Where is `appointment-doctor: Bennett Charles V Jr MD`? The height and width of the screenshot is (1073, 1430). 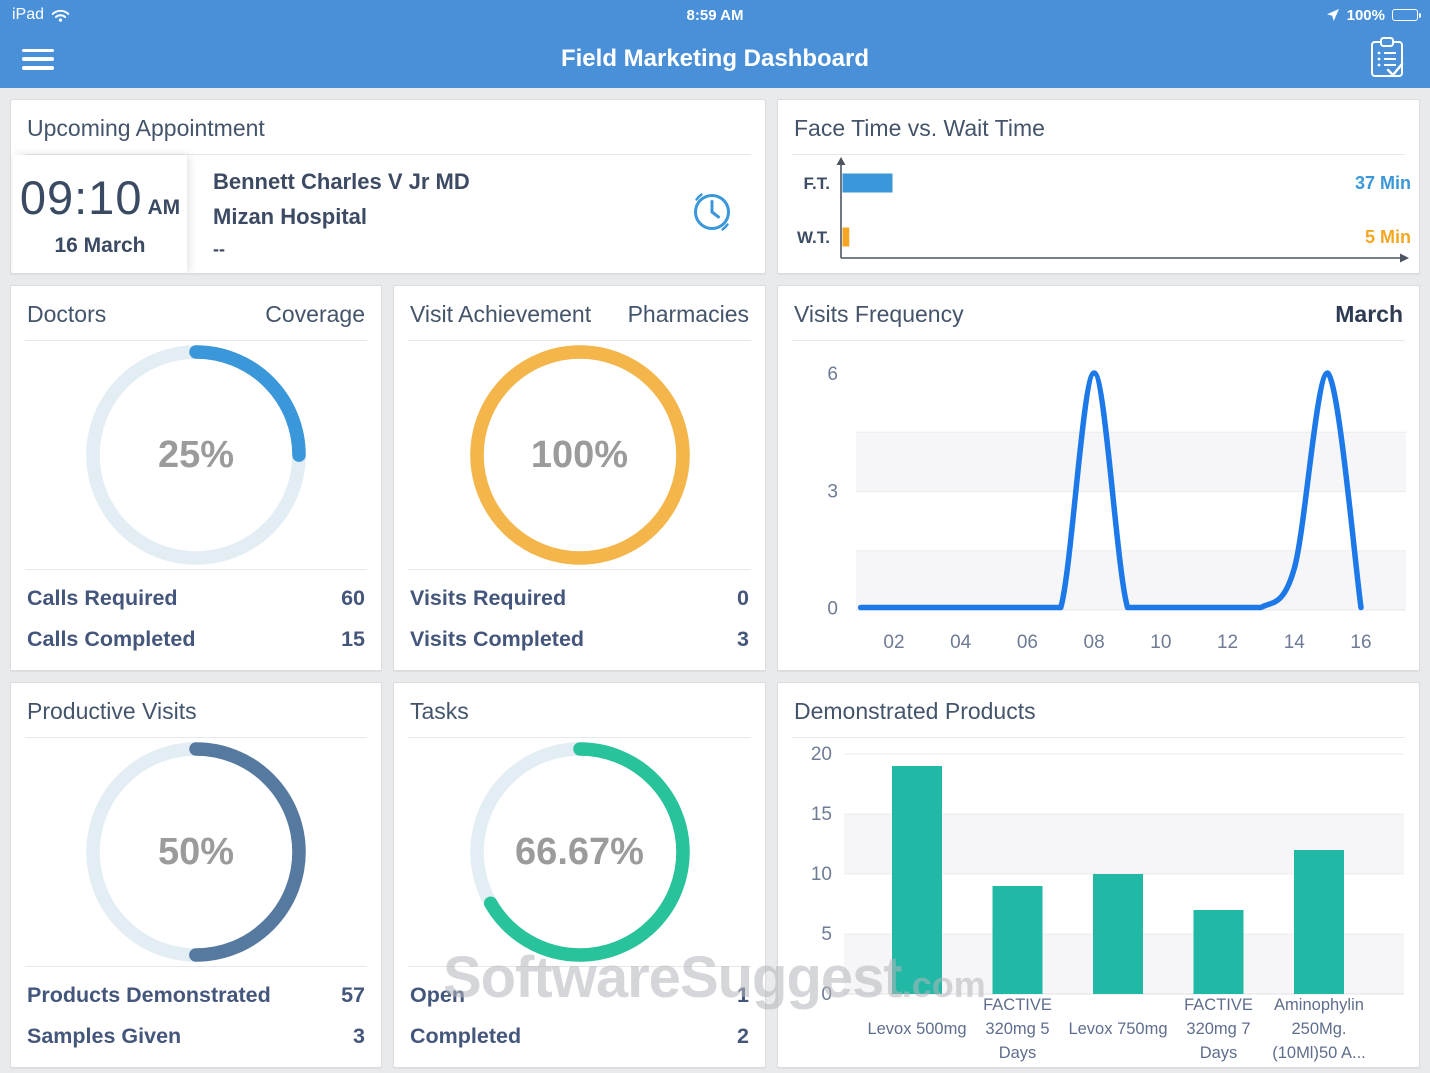 appointment-doctor: Bennett Charles V Jr MD is located at coordinates (341, 181).